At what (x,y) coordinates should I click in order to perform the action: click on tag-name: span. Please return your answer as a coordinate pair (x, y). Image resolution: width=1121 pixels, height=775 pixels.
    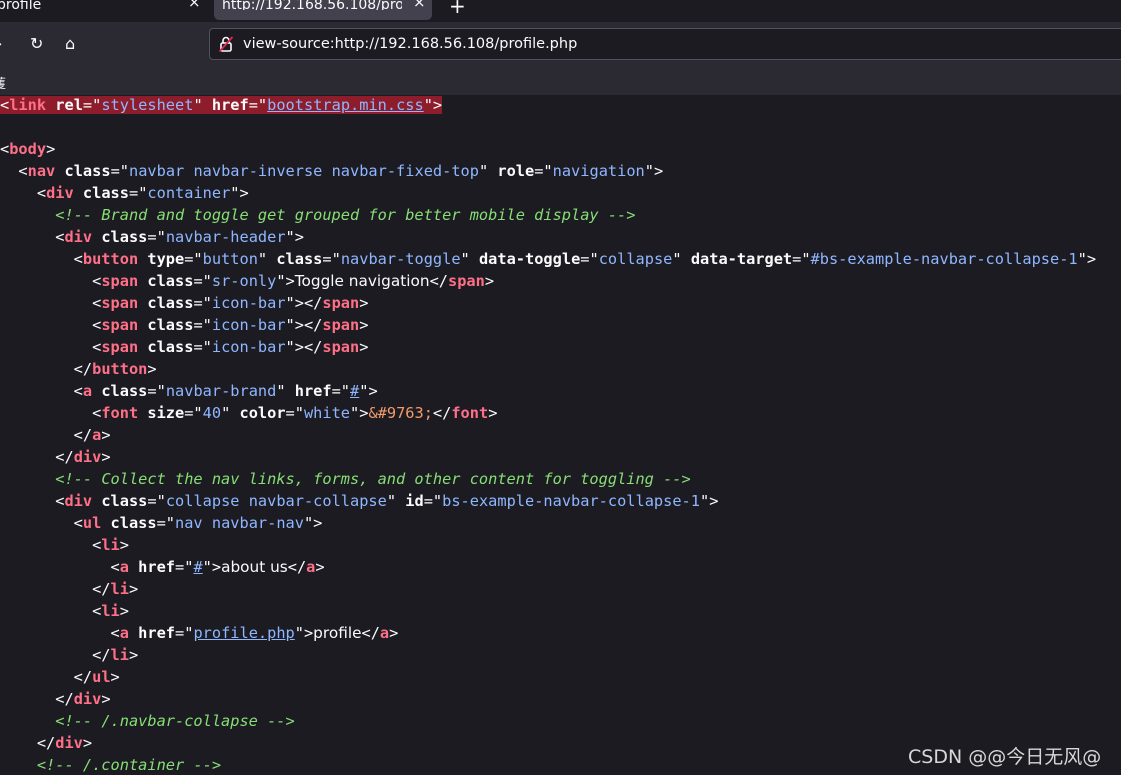
    Looking at the image, I should click on (466, 281).